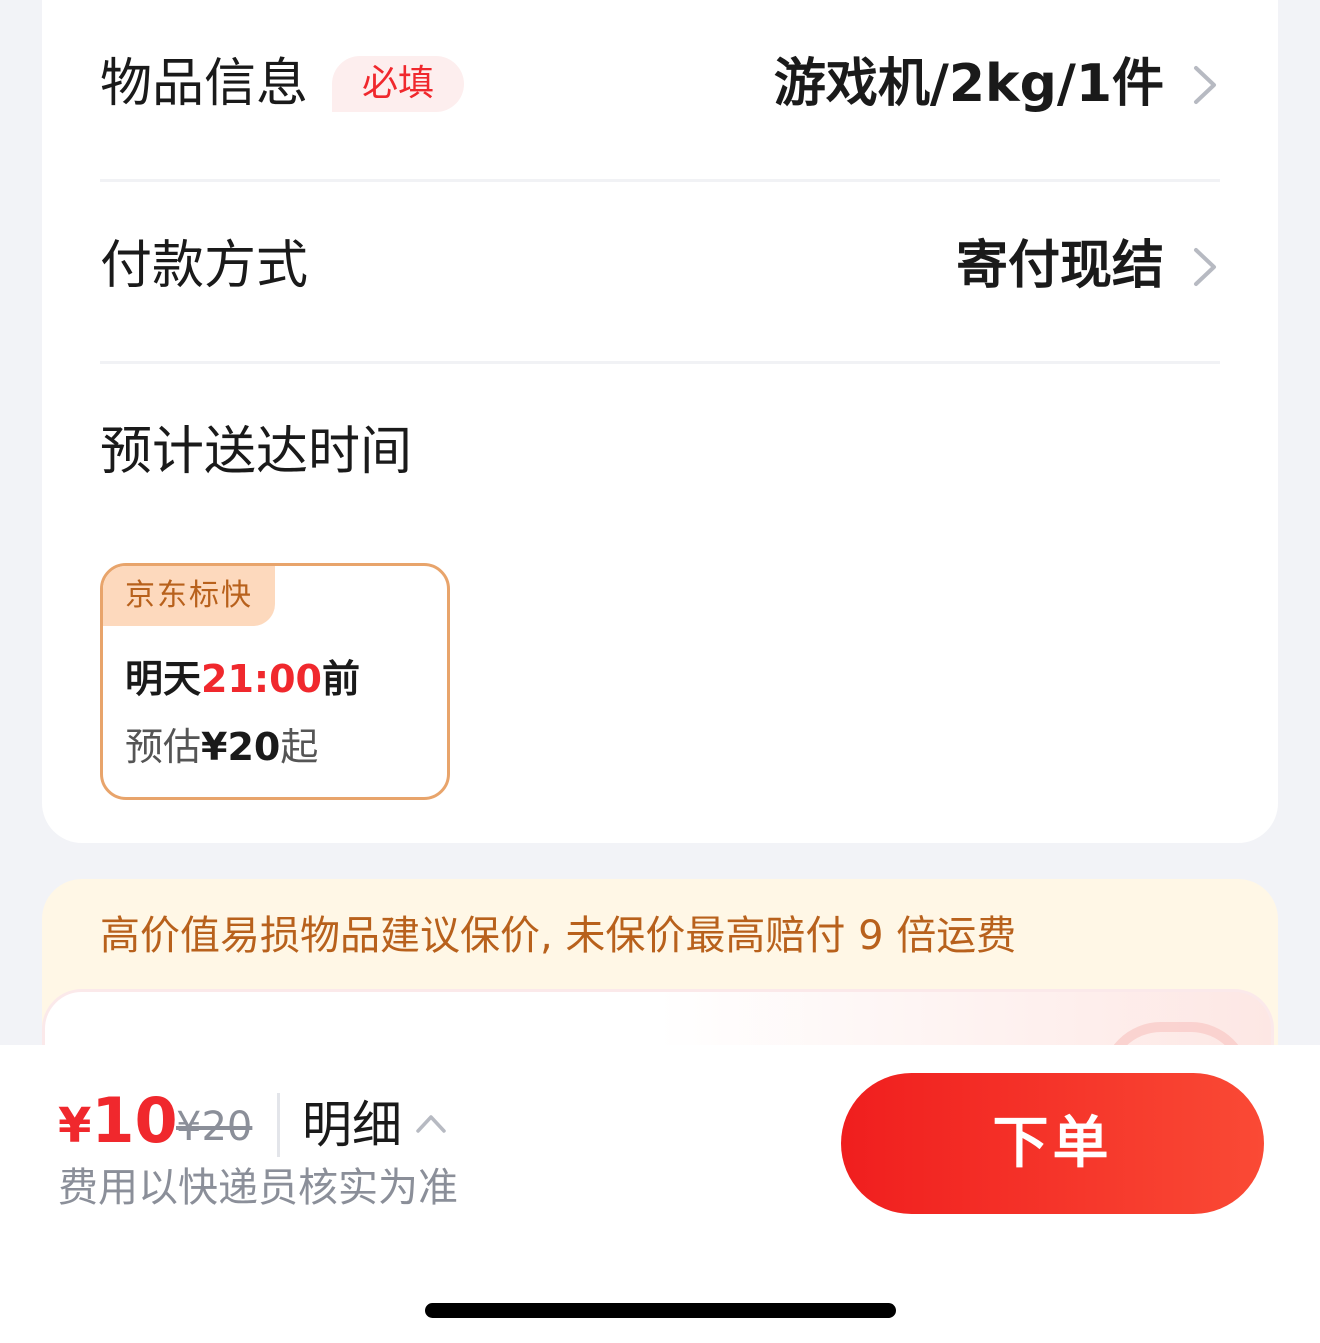  I want to click on eta-title: 预计送达时间, so click(256, 452).